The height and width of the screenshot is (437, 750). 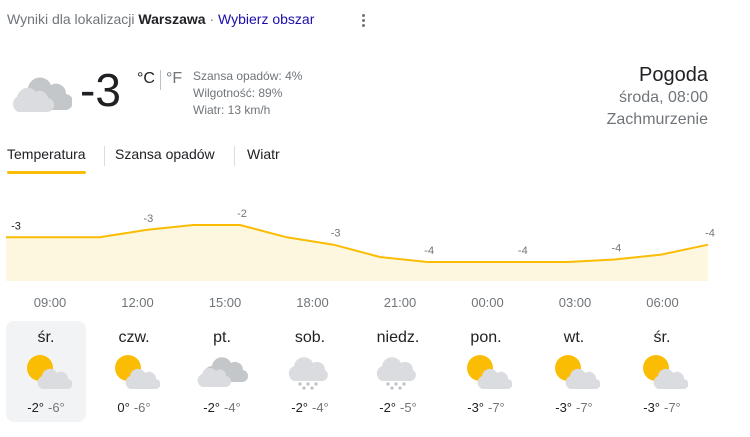 I want to click on time-tick-label: 12:00, so click(x=137, y=302).